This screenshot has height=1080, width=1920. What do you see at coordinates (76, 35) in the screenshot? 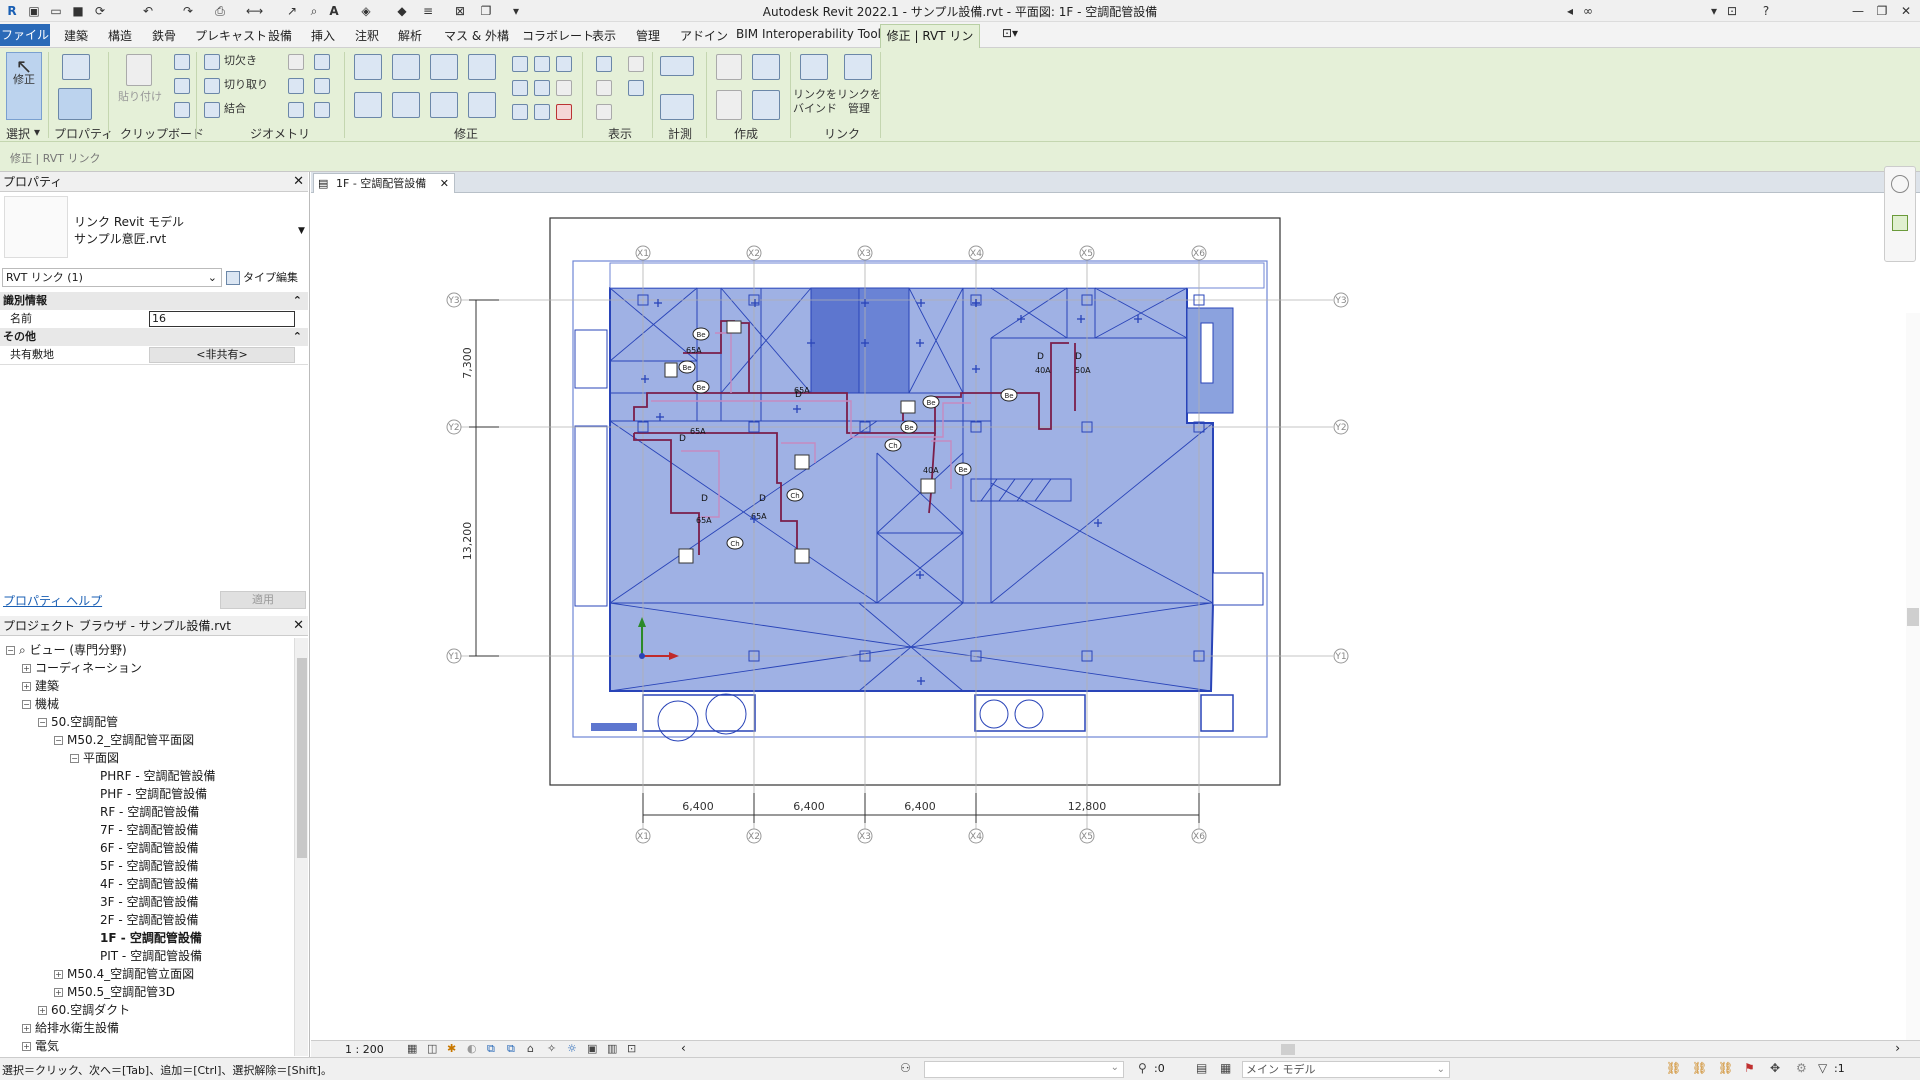
I see `tab-architecture: 建築` at bounding box center [76, 35].